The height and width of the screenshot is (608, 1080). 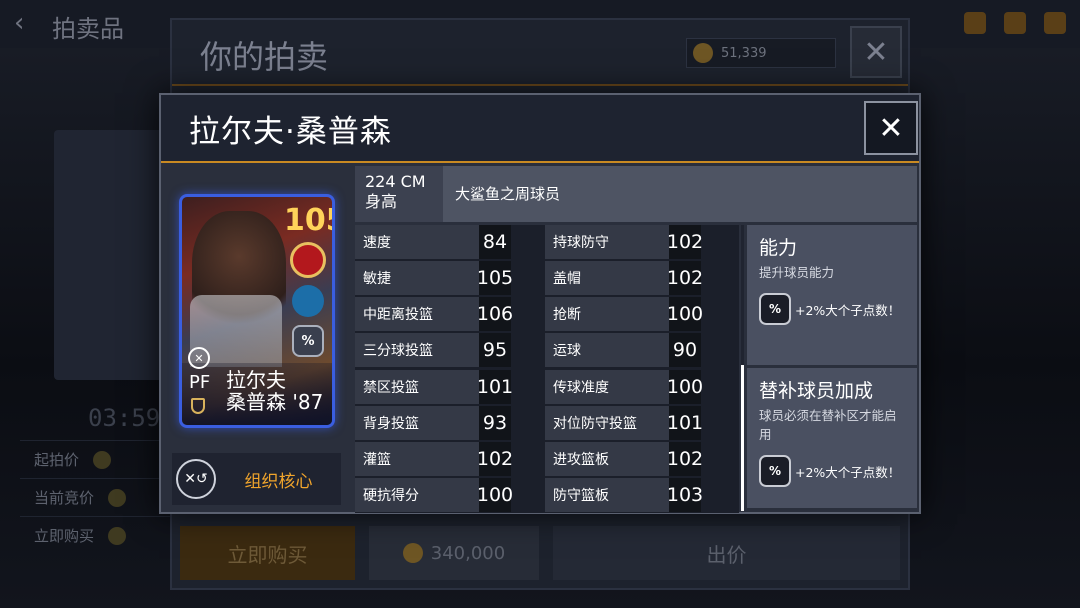 I want to click on stat-name: 三分球投篮, so click(x=417, y=350).